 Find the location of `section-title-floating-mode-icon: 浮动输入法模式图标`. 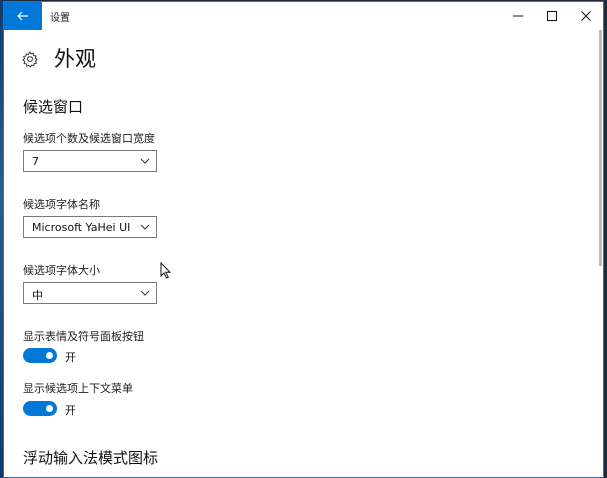

section-title-floating-mode-icon: 浮动输入法模式图标 is located at coordinates (91, 458).